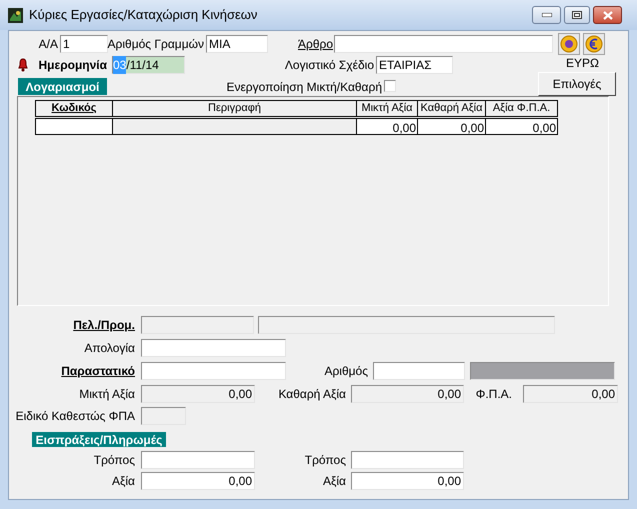 Image resolution: width=637 pixels, height=509 pixels. Describe the element at coordinates (304, 87) in the screenshot. I see `field-label: Ενεργοποίηση Μικτή/Καθαρή` at that location.